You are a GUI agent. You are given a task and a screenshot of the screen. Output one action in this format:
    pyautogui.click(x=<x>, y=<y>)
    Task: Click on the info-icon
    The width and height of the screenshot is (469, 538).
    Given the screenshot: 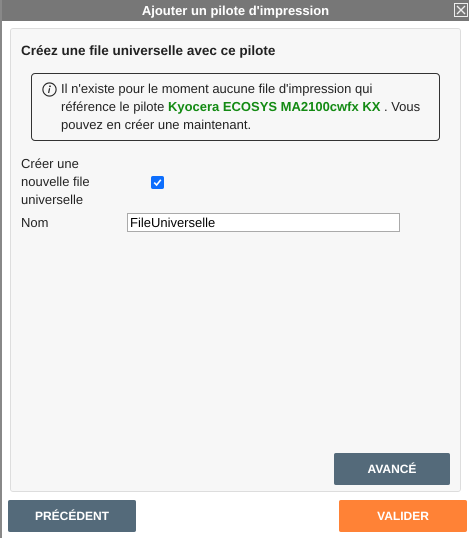 What is the action you would take?
    pyautogui.click(x=49, y=90)
    